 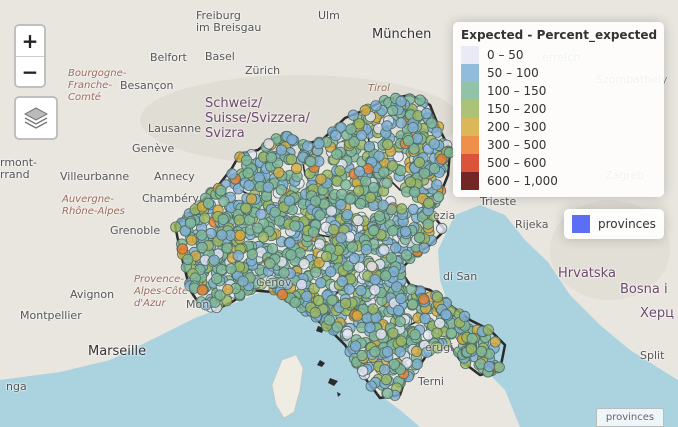 What do you see at coordinates (30, 71) in the screenshot?
I see `zoom-out-button: −` at bounding box center [30, 71].